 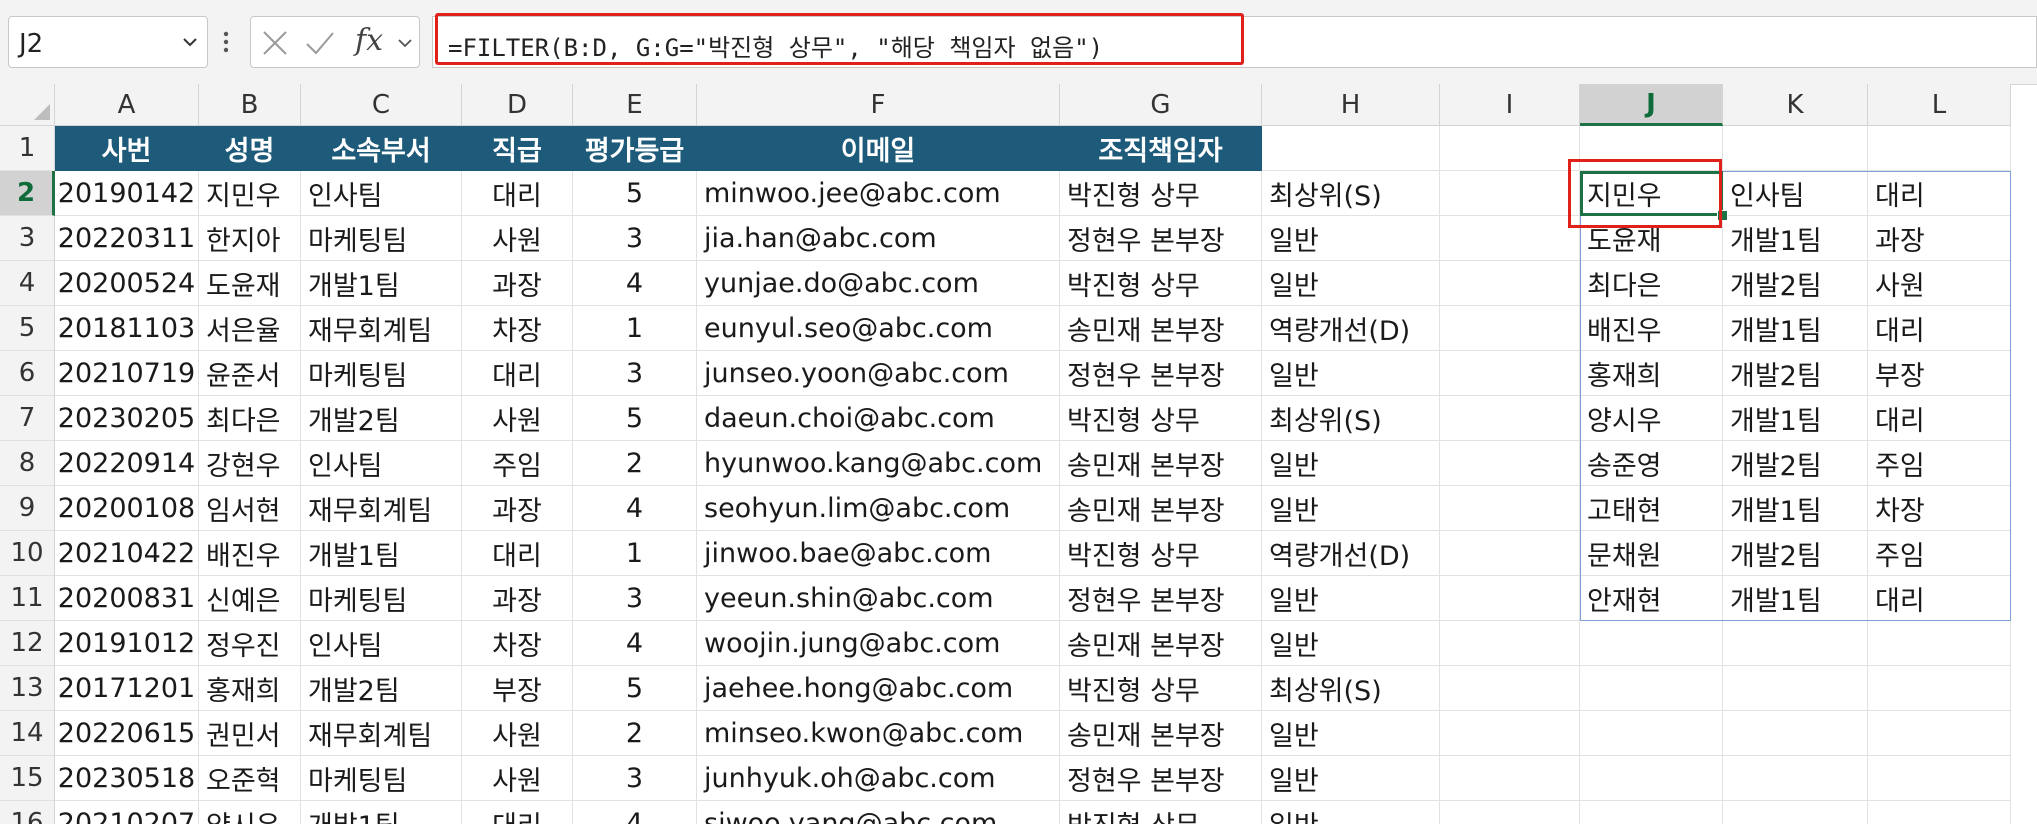 I want to click on spill-cell: 배진우, so click(x=1651, y=328).